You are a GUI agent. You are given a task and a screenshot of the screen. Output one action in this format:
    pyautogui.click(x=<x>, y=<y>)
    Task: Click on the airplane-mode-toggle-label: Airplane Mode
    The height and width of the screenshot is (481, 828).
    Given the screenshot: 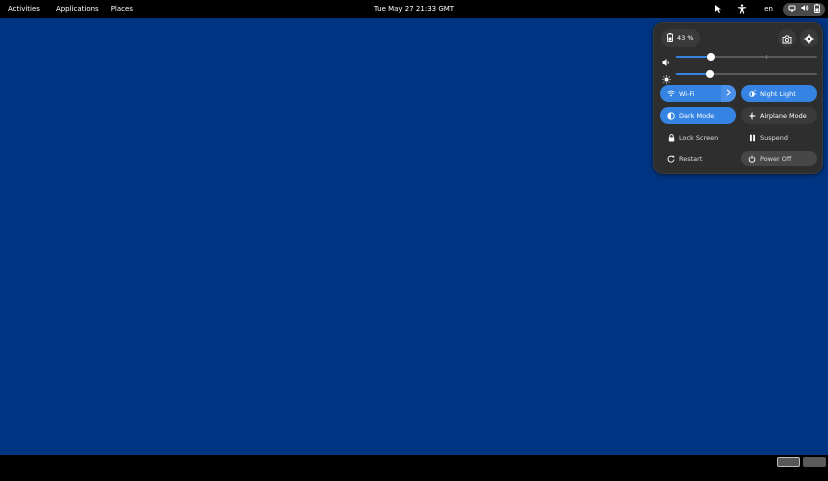 What is the action you would take?
    pyautogui.click(x=783, y=115)
    